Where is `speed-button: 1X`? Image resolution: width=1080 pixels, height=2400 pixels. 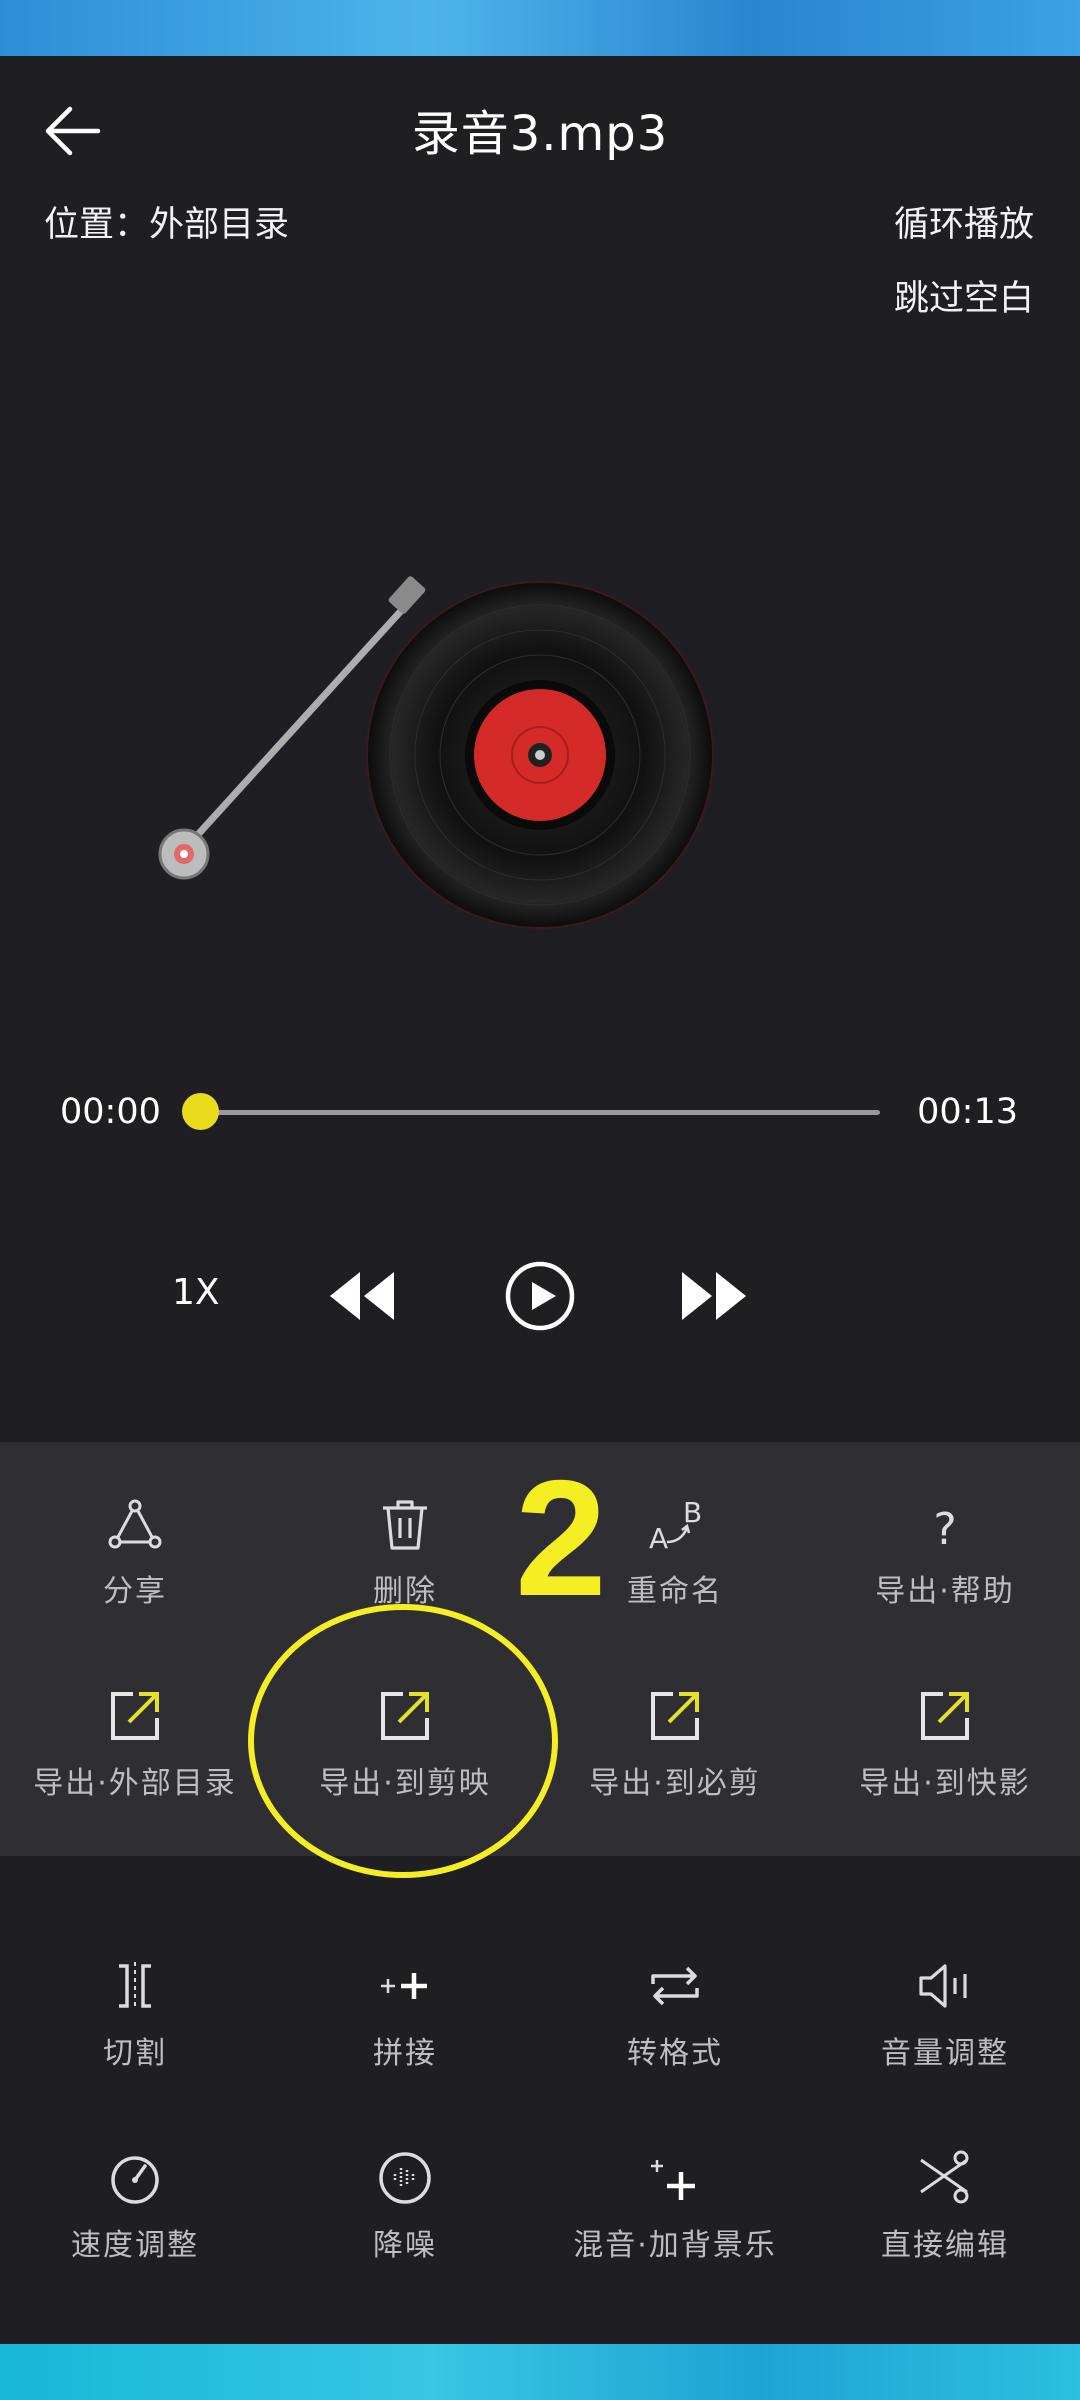
speed-button: 1X is located at coordinates (196, 1292).